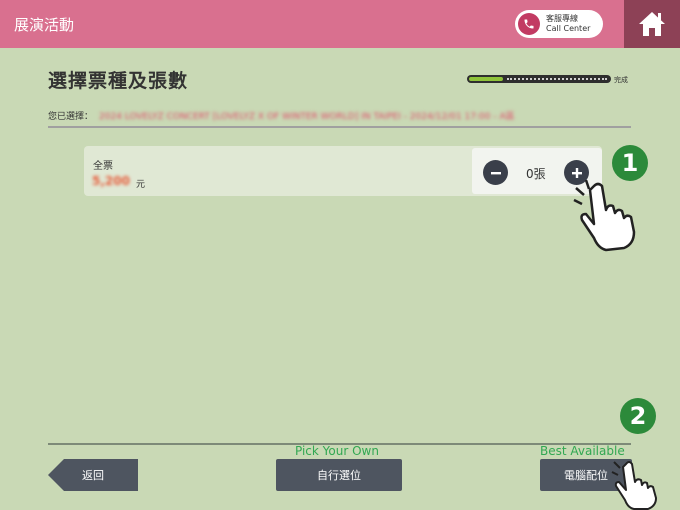  Describe the element at coordinates (118, 81) in the screenshot. I see `page-title: 選擇票種及張數` at that location.